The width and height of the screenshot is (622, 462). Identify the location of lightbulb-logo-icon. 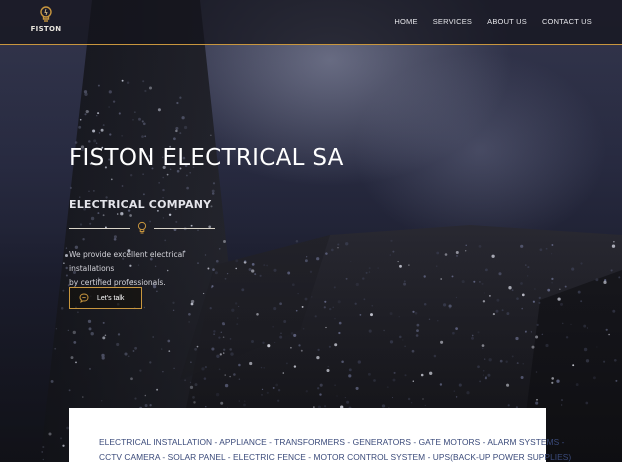
(46, 14).